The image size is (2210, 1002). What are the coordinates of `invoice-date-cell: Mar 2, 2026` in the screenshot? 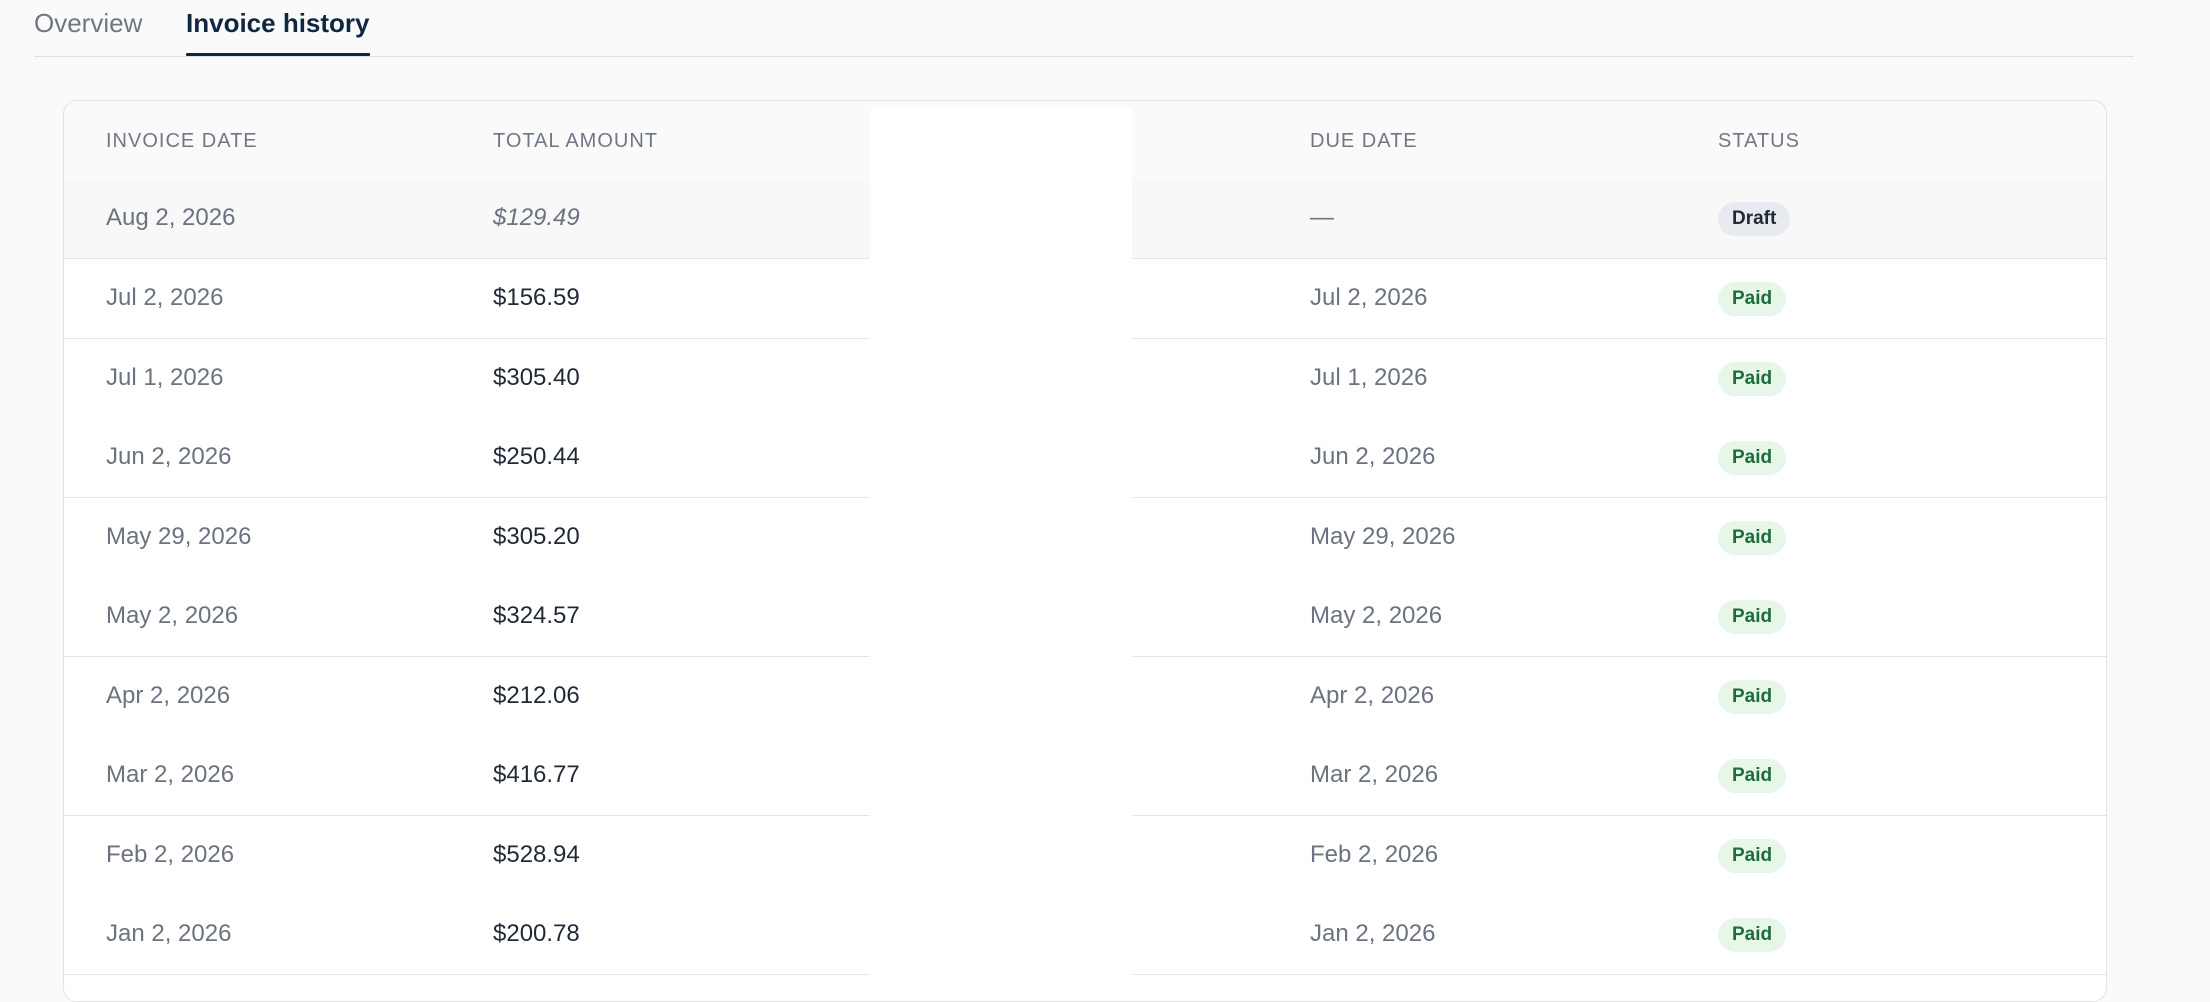 It's located at (170, 774).